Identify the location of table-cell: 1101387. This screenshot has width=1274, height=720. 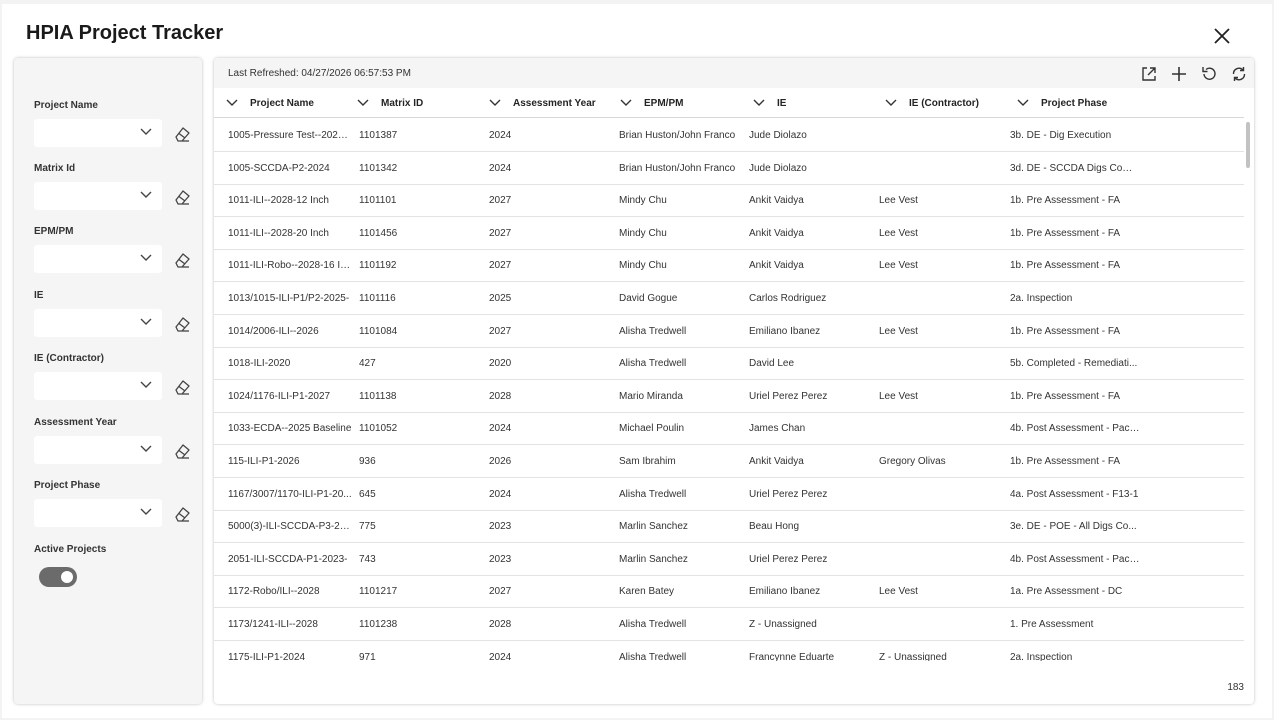
(378, 135).